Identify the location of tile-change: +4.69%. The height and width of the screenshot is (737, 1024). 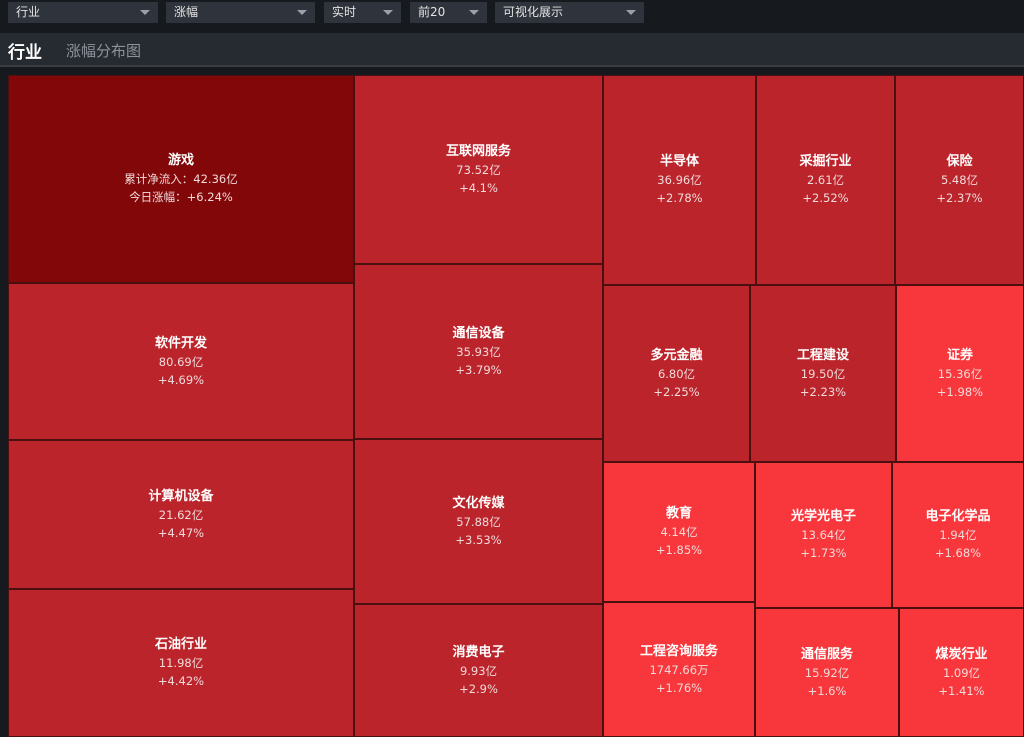
(181, 379).